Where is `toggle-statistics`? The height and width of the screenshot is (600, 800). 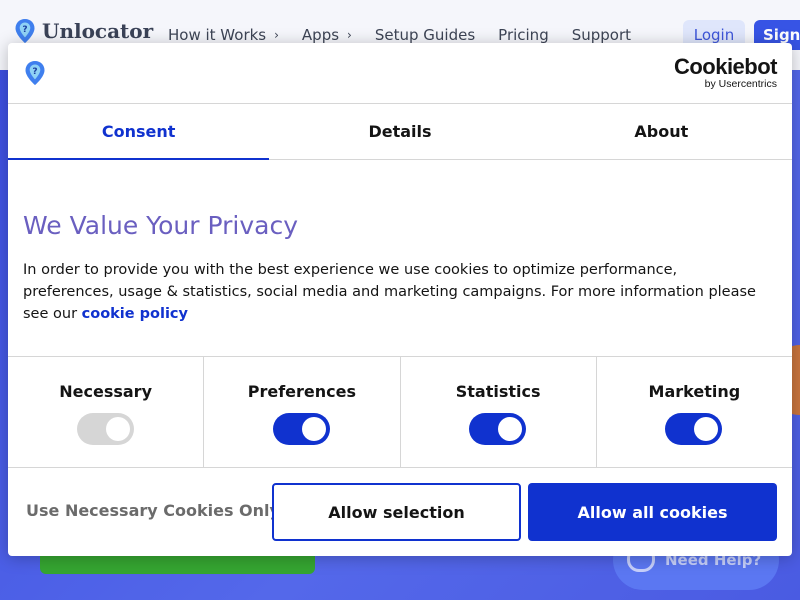
toggle-statistics is located at coordinates (498, 429).